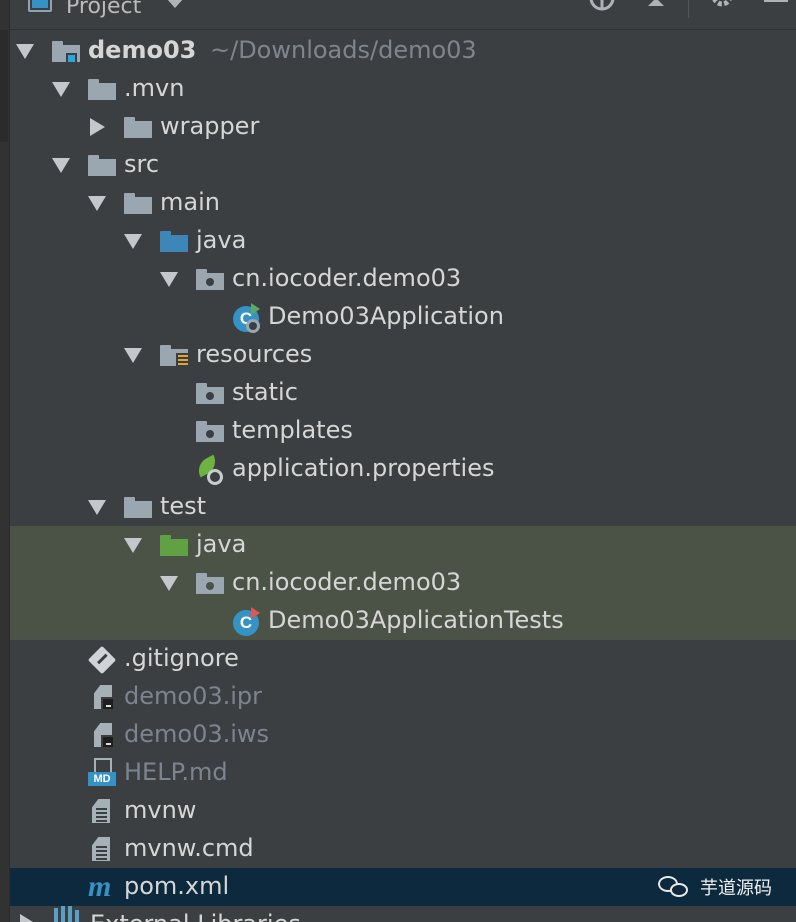  Describe the element at coordinates (154, 88) in the screenshot. I see `tree-node-label: .mvn` at that location.